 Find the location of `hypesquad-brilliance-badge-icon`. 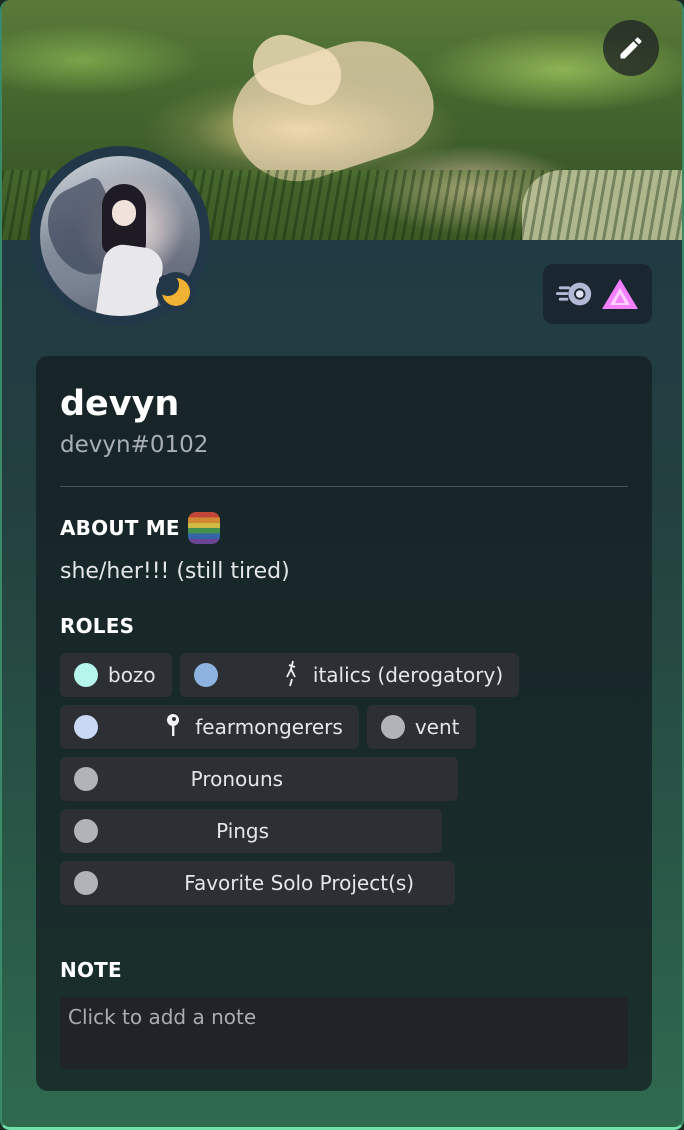

hypesquad-brilliance-badge-icon is located at coordinates (620, 294).